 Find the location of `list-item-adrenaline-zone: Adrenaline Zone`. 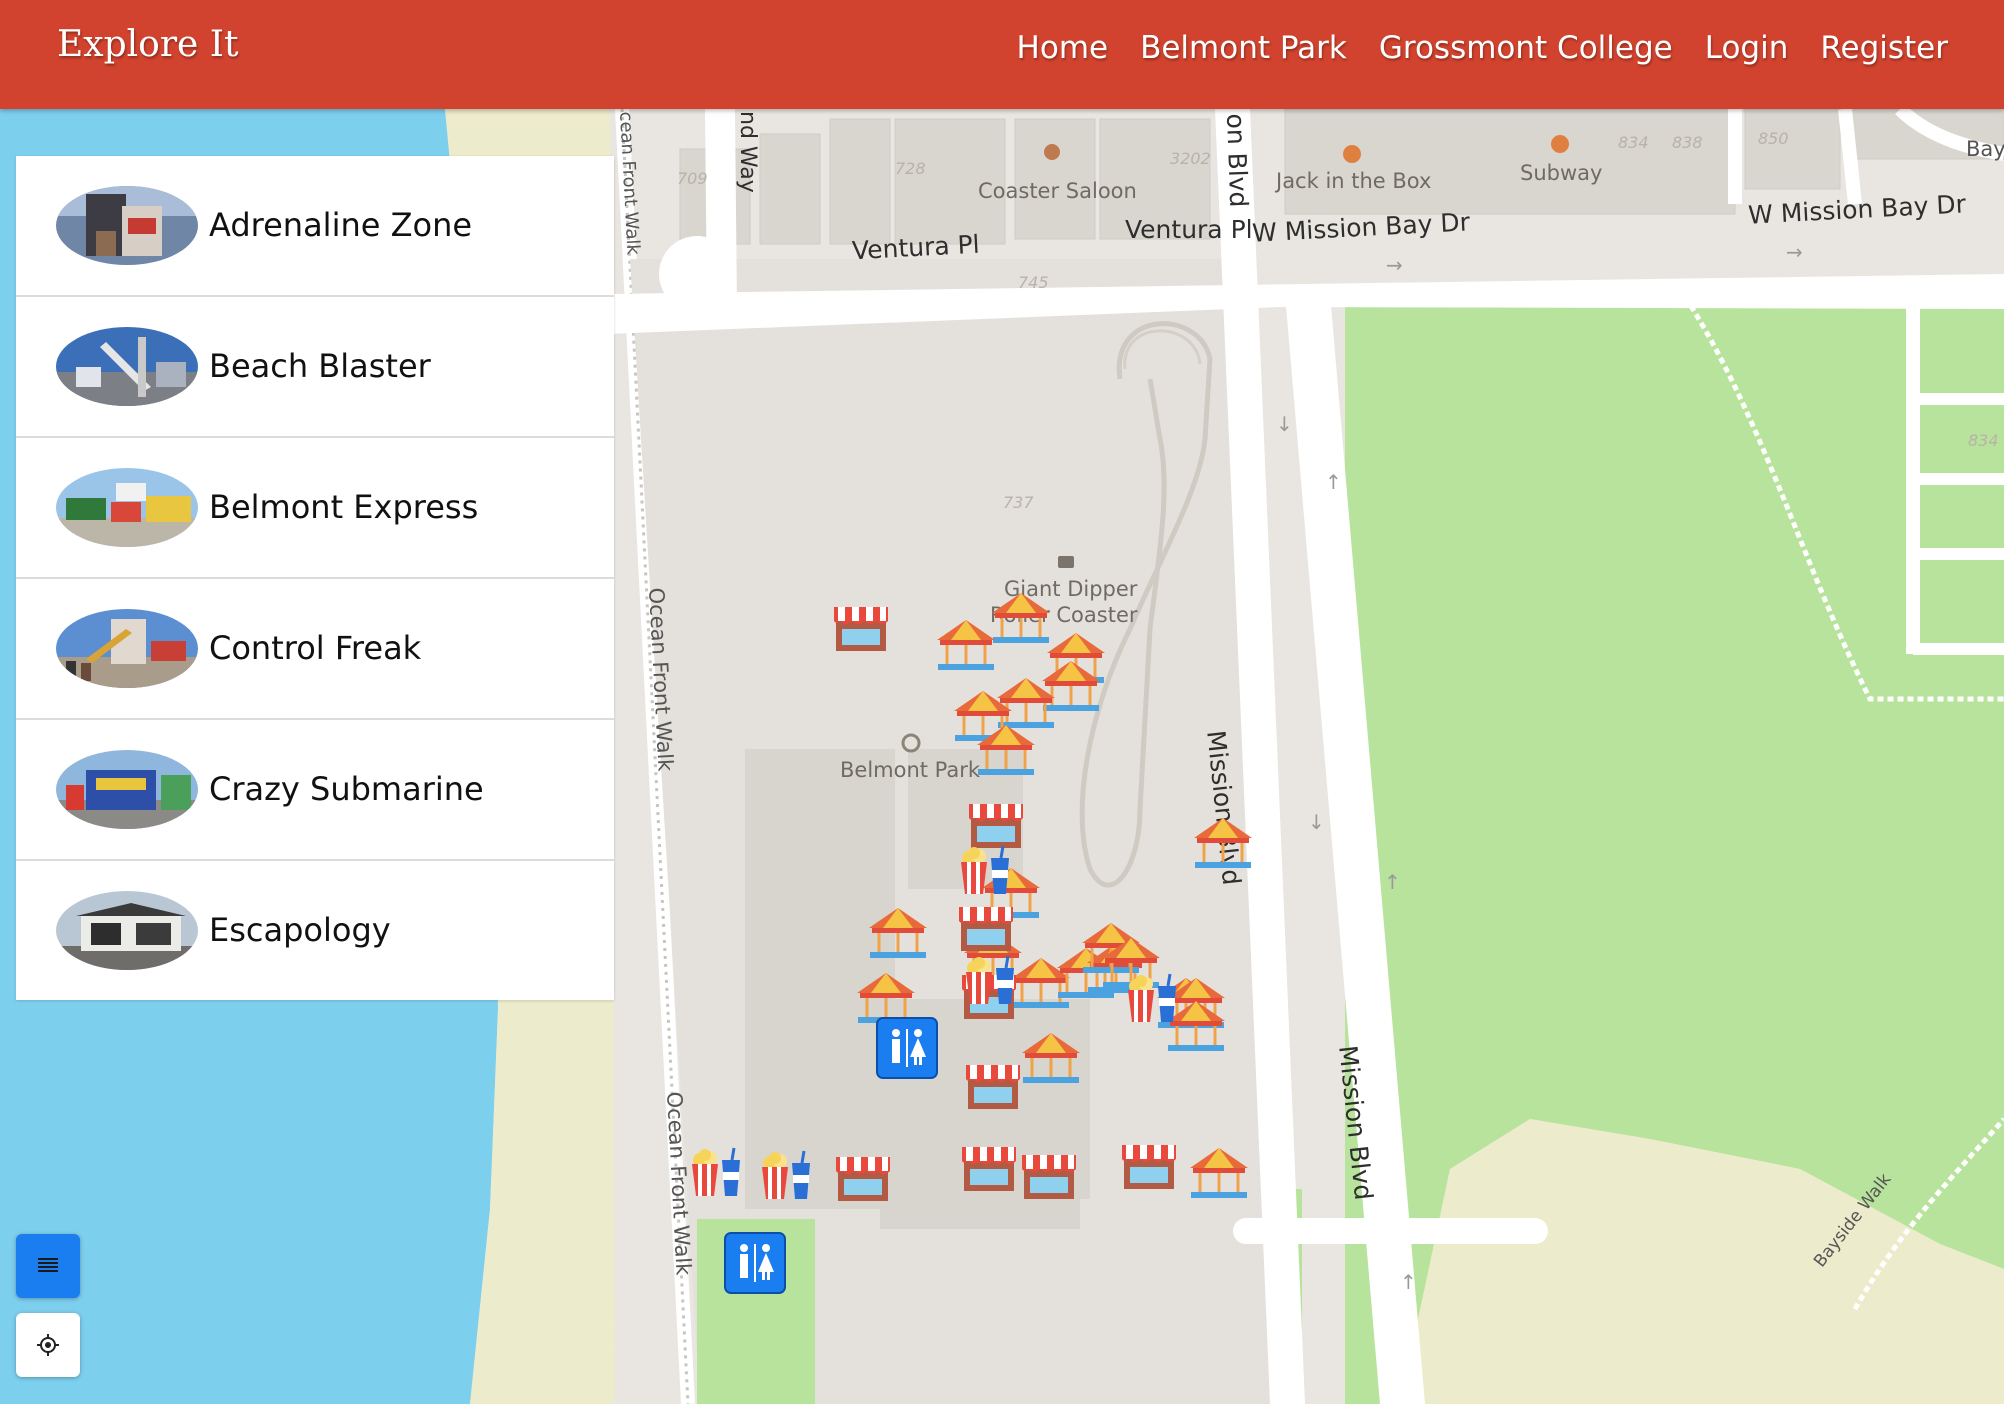

list-item-adrenaline-zone: Adrenaline Zone is located at coordinates (315, 226).